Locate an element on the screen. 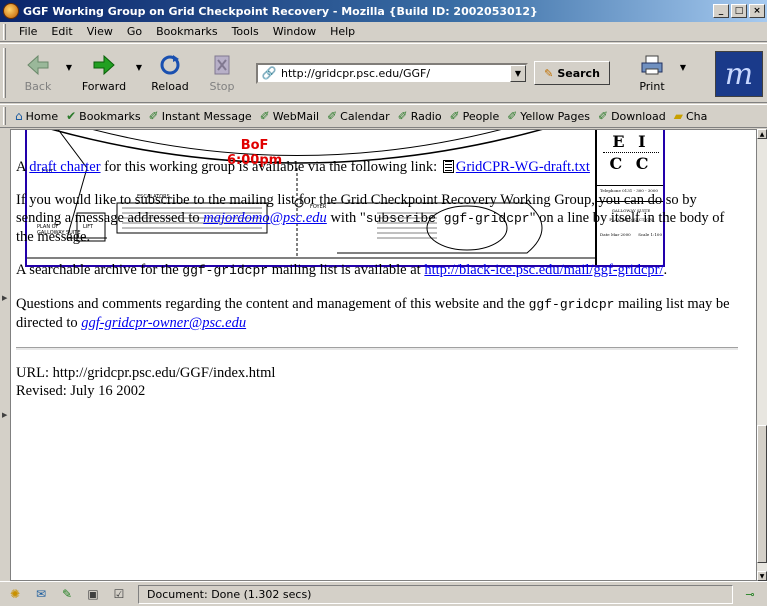  scrollbar-thumb is located at coordinates (762, 494).